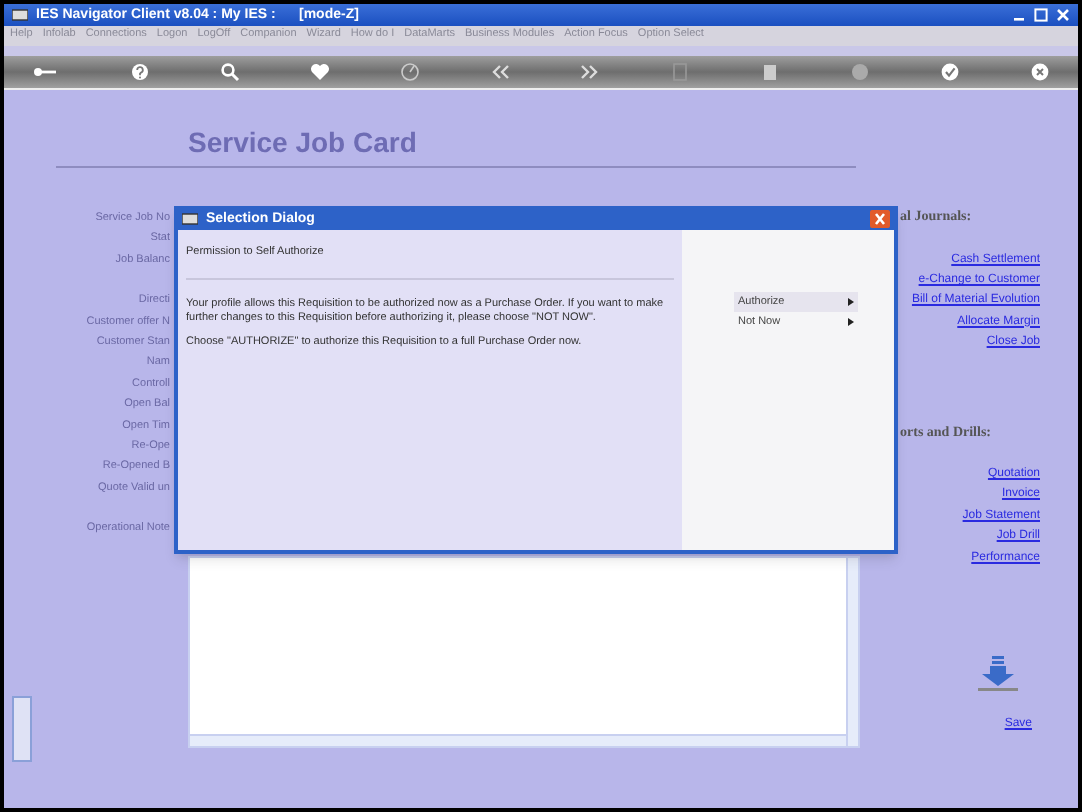 This screenshot has height=812, width=1082. Describe the element at coordinates (998, 674) in the screenshot. I see `save-icon` at that location.